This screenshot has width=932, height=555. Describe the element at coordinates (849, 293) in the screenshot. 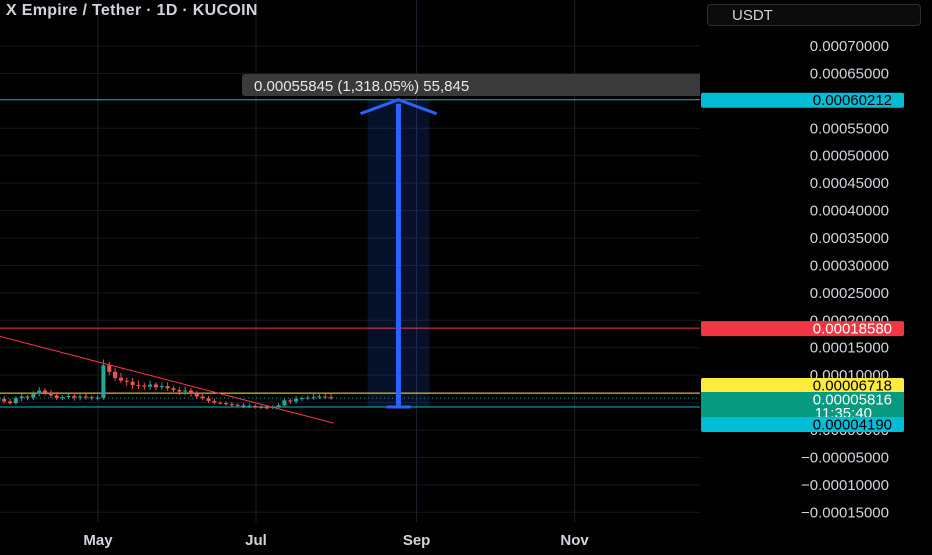

I see `y-tick-label: 0.00025000` at that location.